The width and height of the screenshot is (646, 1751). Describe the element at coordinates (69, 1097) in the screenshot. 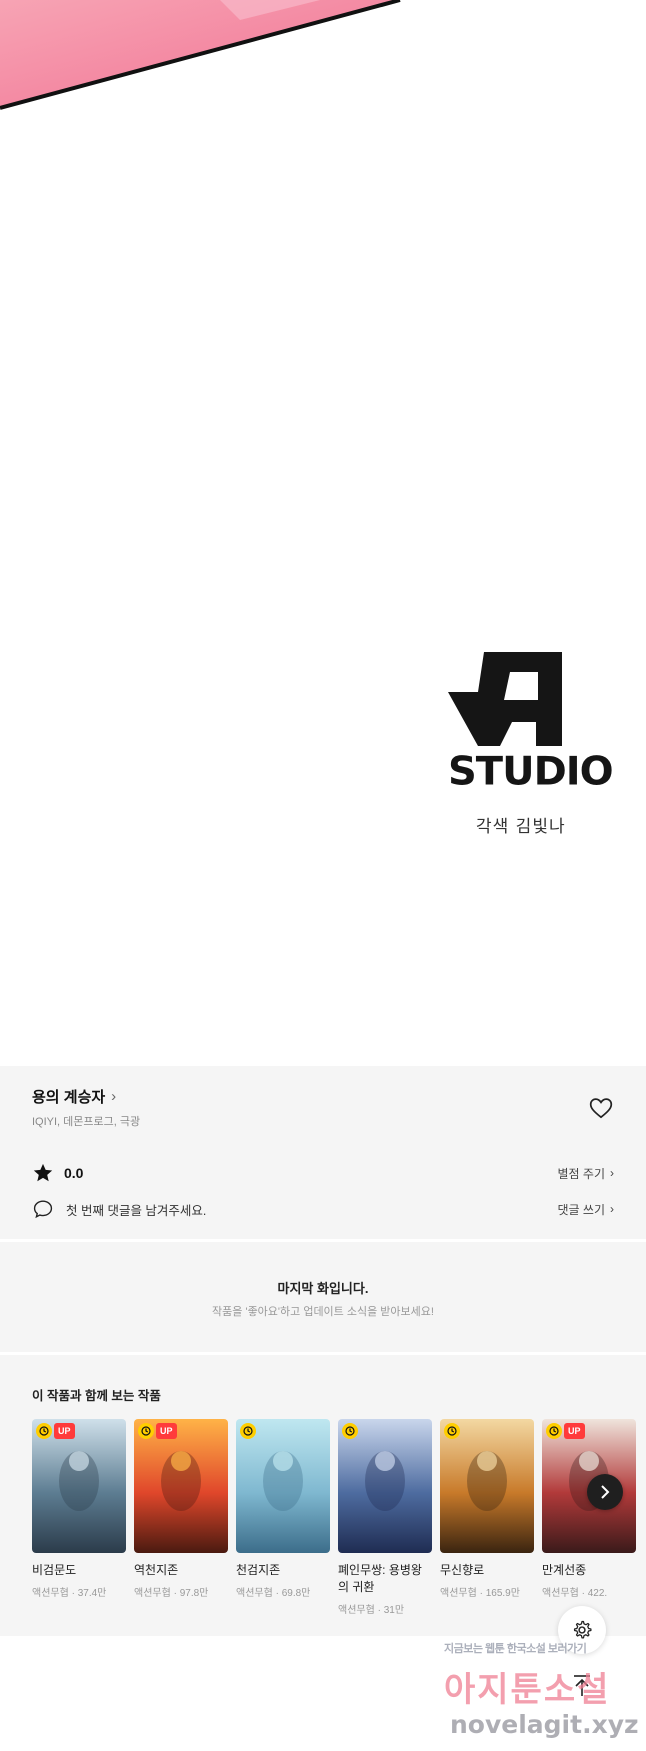

I see `series-title: 용의 계승자` at that location.